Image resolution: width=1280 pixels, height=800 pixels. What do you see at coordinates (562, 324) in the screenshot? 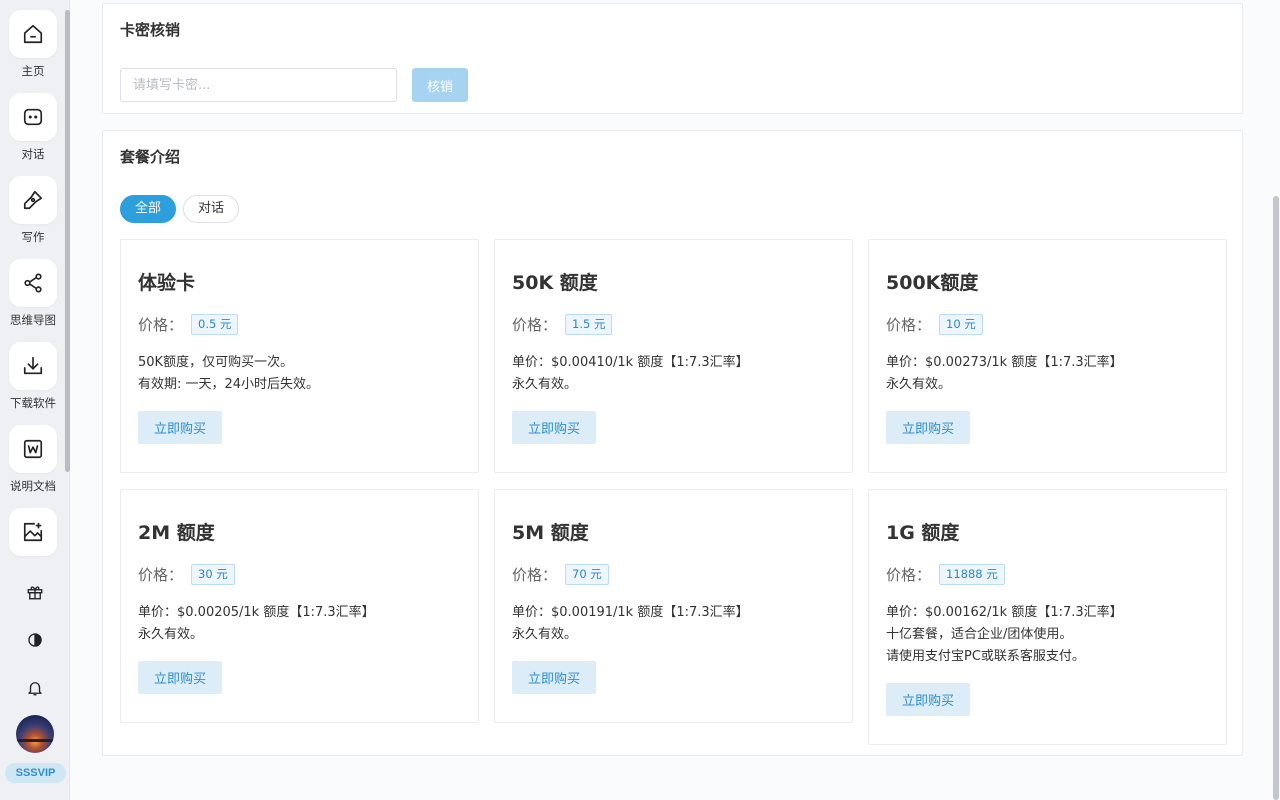
I see `price-row: 价格： 1.5 元` at bounding box center [562, 324].